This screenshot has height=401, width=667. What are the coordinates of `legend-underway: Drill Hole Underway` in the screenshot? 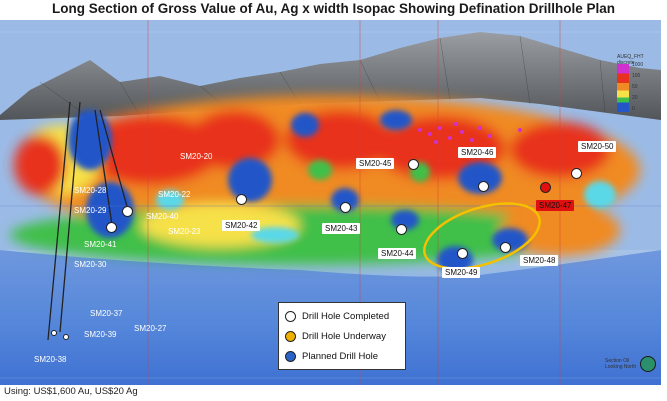 It's located at (342, 336).